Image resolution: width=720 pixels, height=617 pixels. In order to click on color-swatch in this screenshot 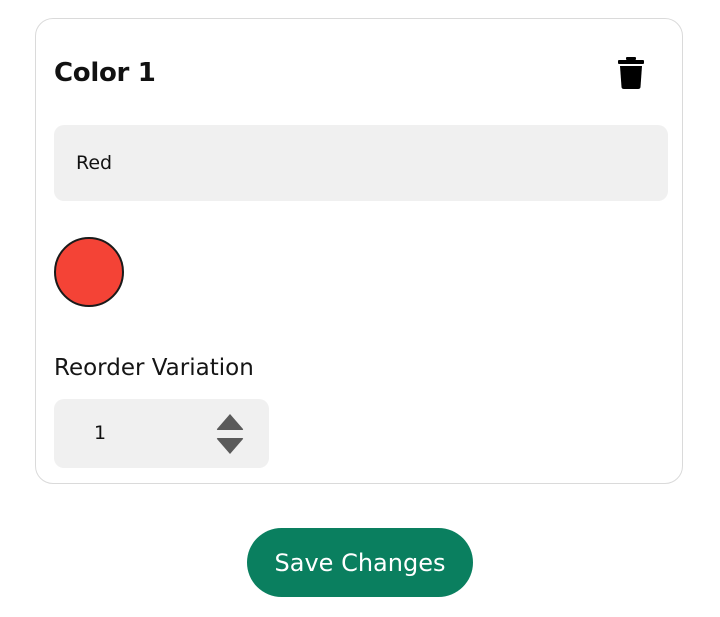, I will do `click(89, 272)`.